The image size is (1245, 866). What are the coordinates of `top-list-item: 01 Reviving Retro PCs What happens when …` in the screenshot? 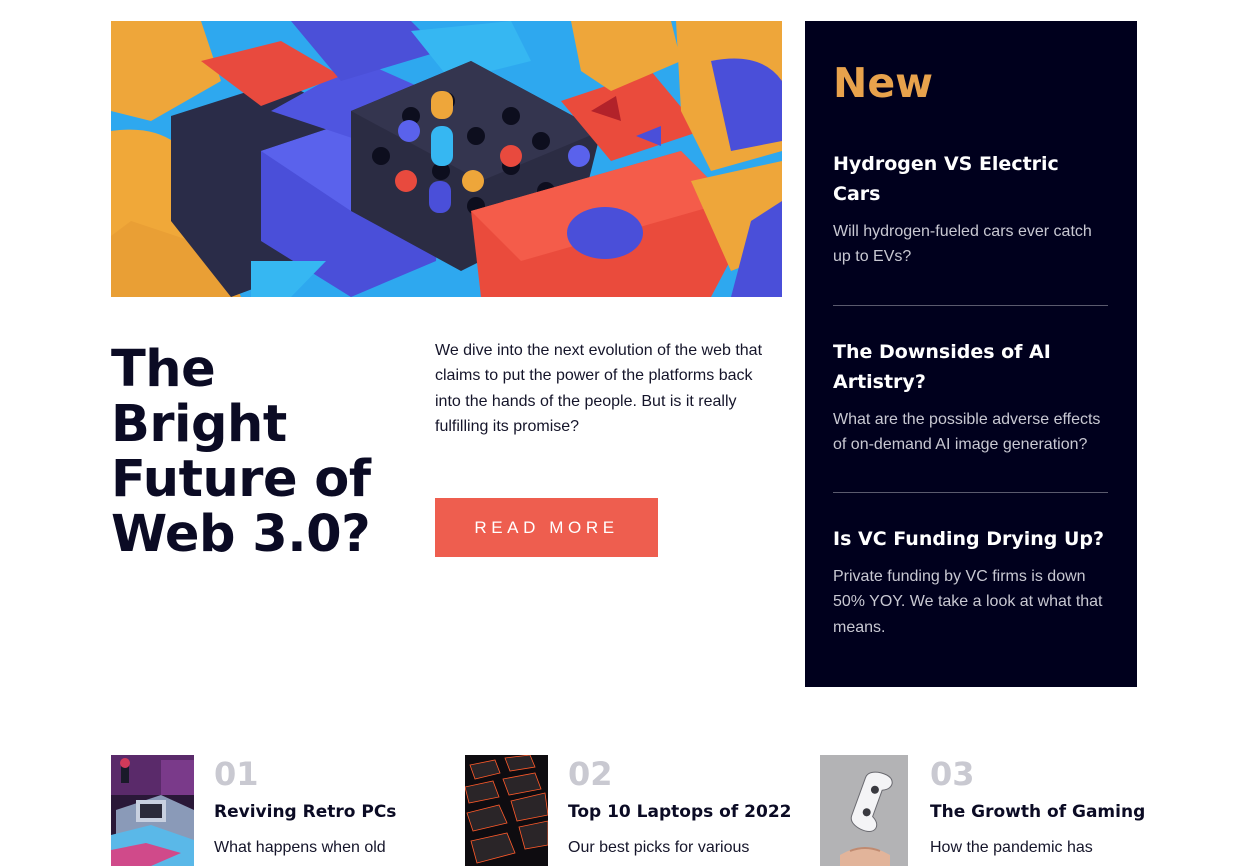 It's located at (271, 810).